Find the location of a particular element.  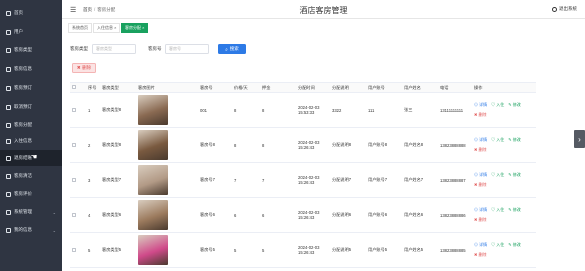

sidebar-item-label: 客房信息 is located at coordinates (23, 68).